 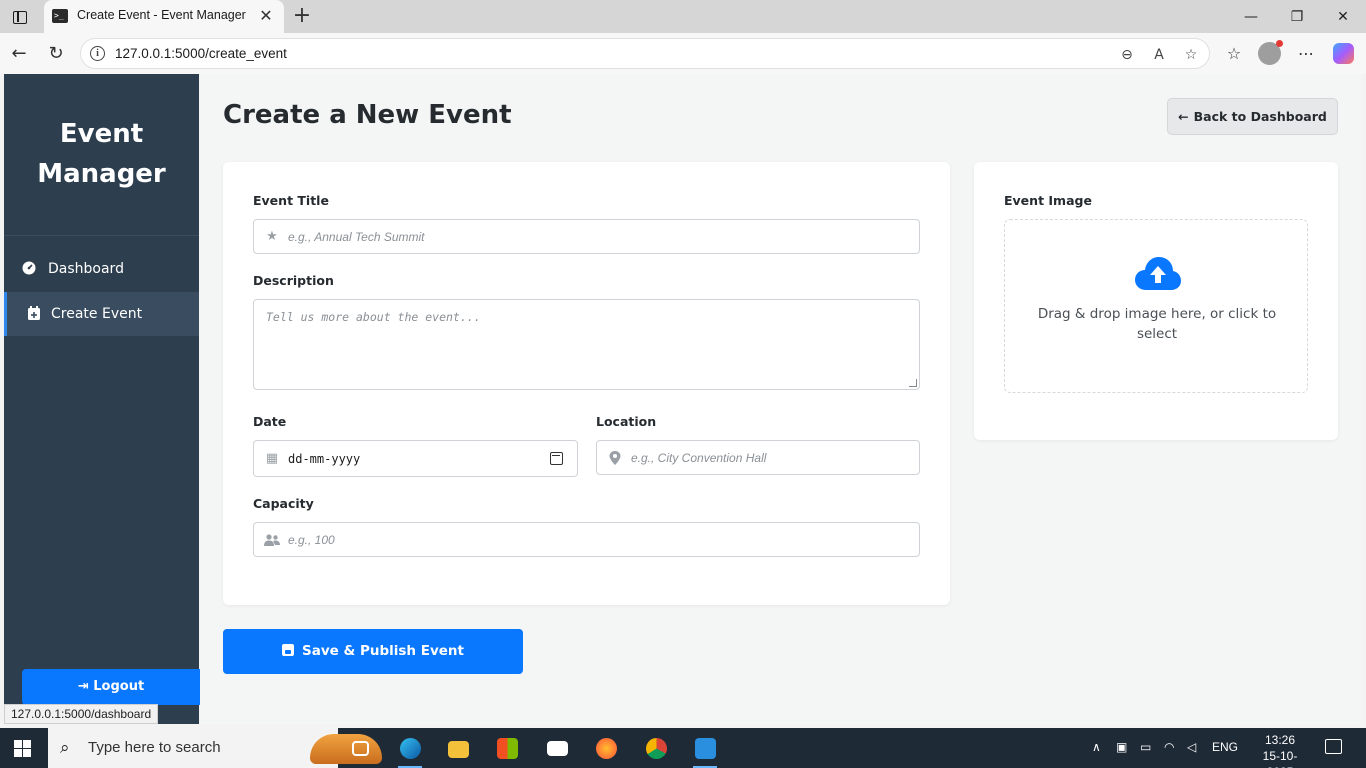 I want to click on arrow-left-icon: ←, so click(x=1183, y=116).